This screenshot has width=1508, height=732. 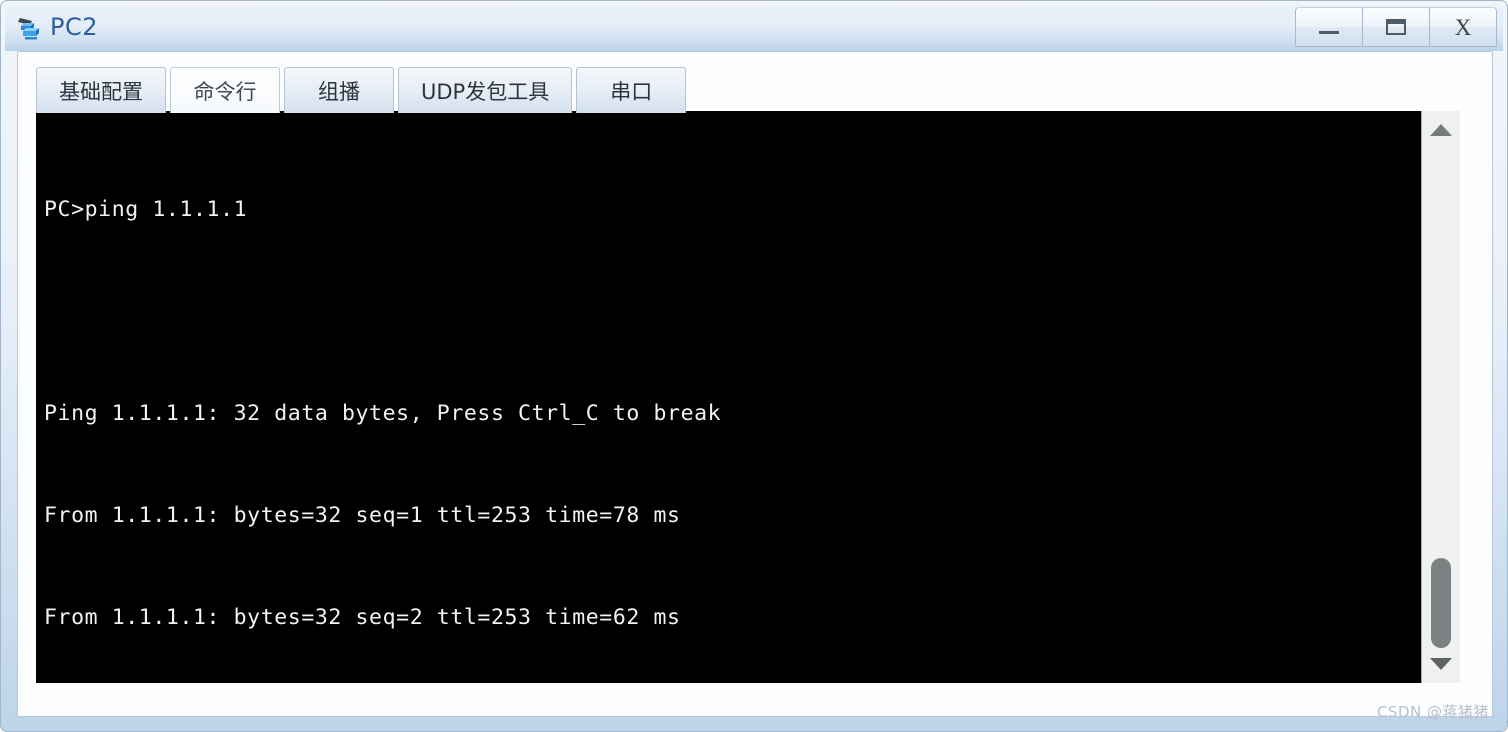 I want to click on tab-multicast: 组播, so click(x=339, y=90).